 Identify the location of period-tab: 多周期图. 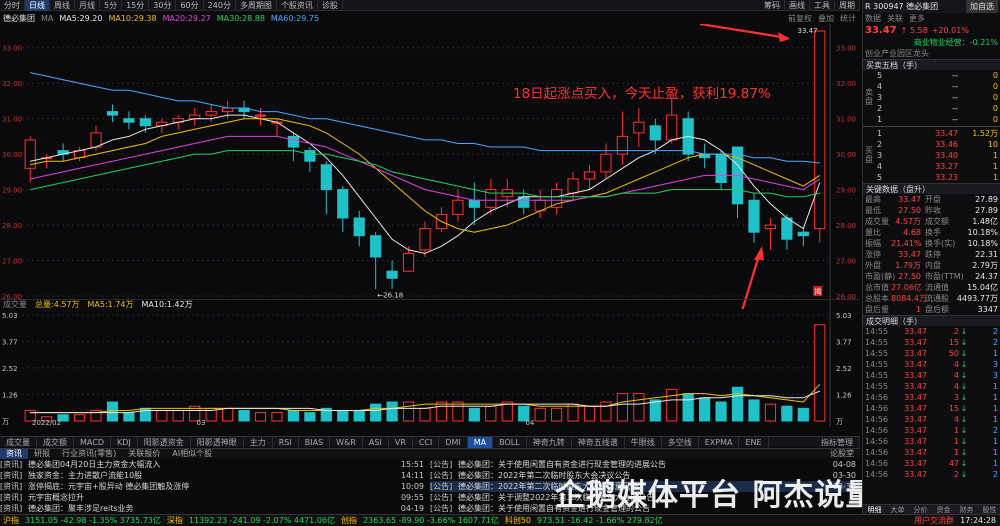
(256, 5).